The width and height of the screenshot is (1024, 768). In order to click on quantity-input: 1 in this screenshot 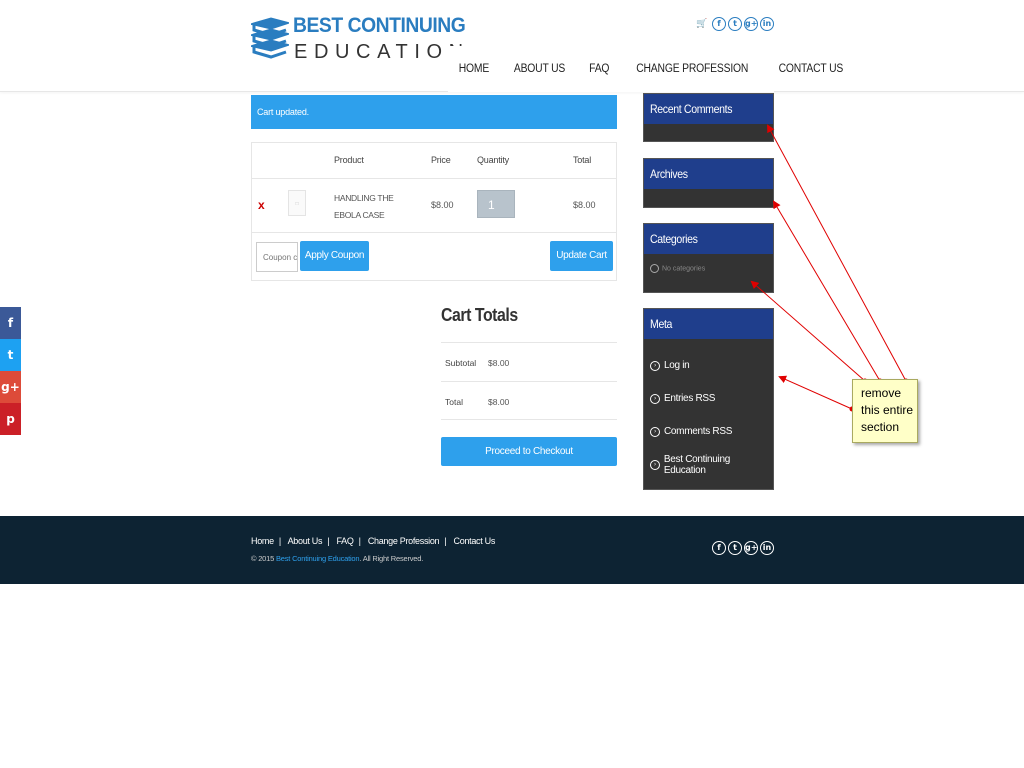, I will do `click(496, 204)`.